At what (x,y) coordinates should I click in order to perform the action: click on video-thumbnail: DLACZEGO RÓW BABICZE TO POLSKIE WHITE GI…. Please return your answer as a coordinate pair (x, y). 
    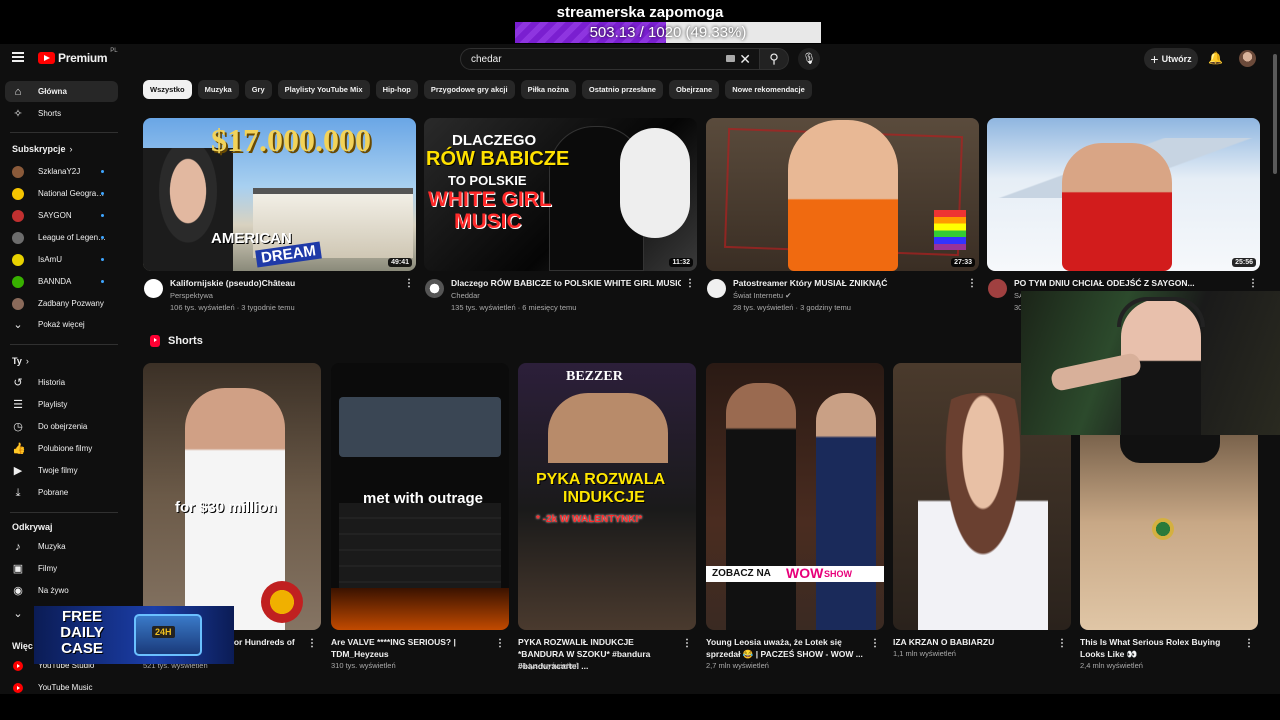
    Looking at the image, I should click on (560, 194).